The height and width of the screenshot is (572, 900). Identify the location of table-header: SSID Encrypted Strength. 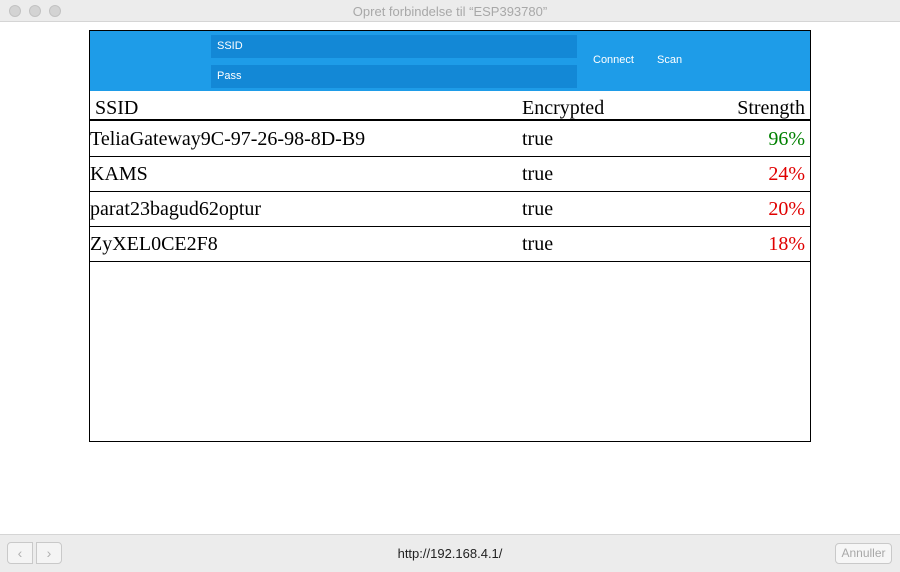
(450, 106).